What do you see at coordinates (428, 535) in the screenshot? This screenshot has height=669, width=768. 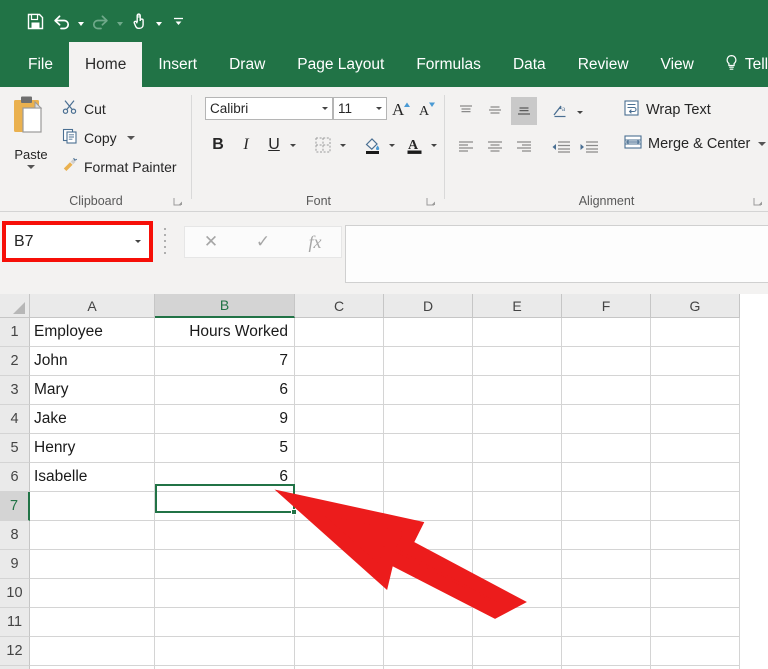 I see `cell-D8` at bounding box center [428, 535].